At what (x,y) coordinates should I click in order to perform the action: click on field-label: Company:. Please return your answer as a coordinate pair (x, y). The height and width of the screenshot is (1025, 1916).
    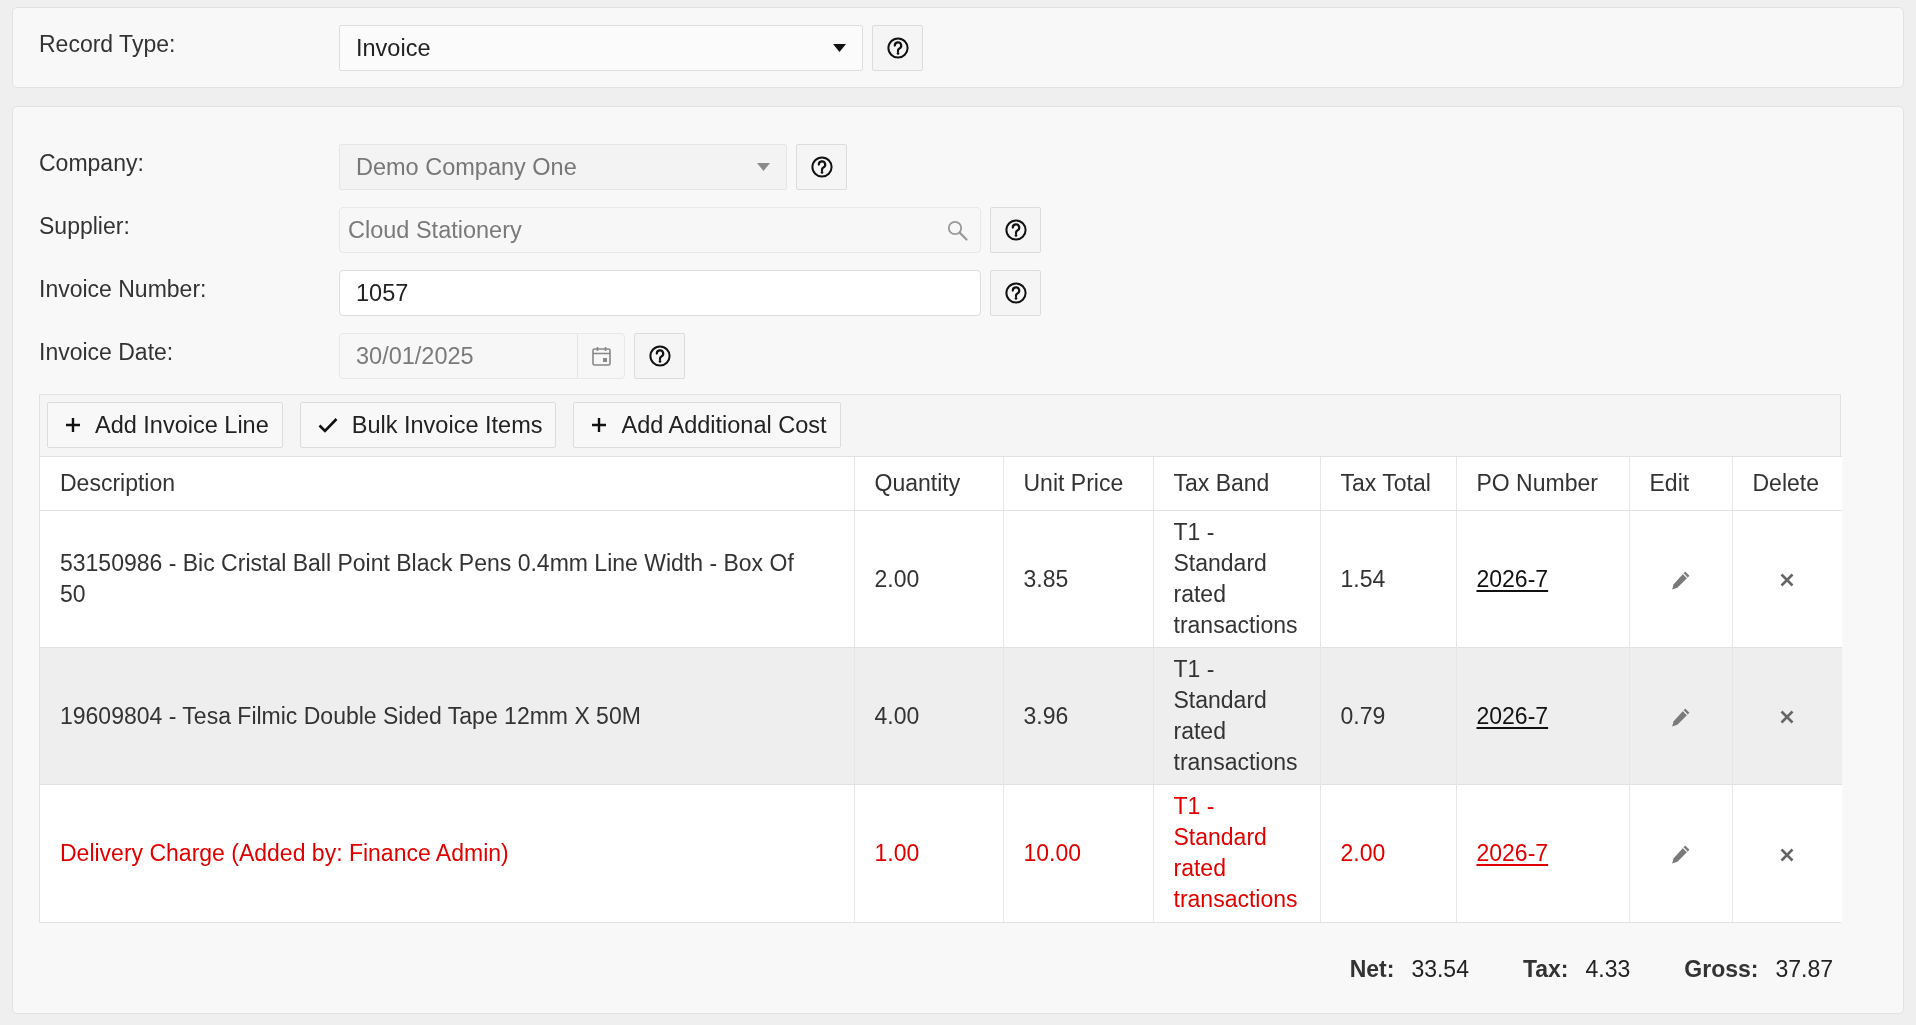
    Looking at the image, I should click on (92, 163).